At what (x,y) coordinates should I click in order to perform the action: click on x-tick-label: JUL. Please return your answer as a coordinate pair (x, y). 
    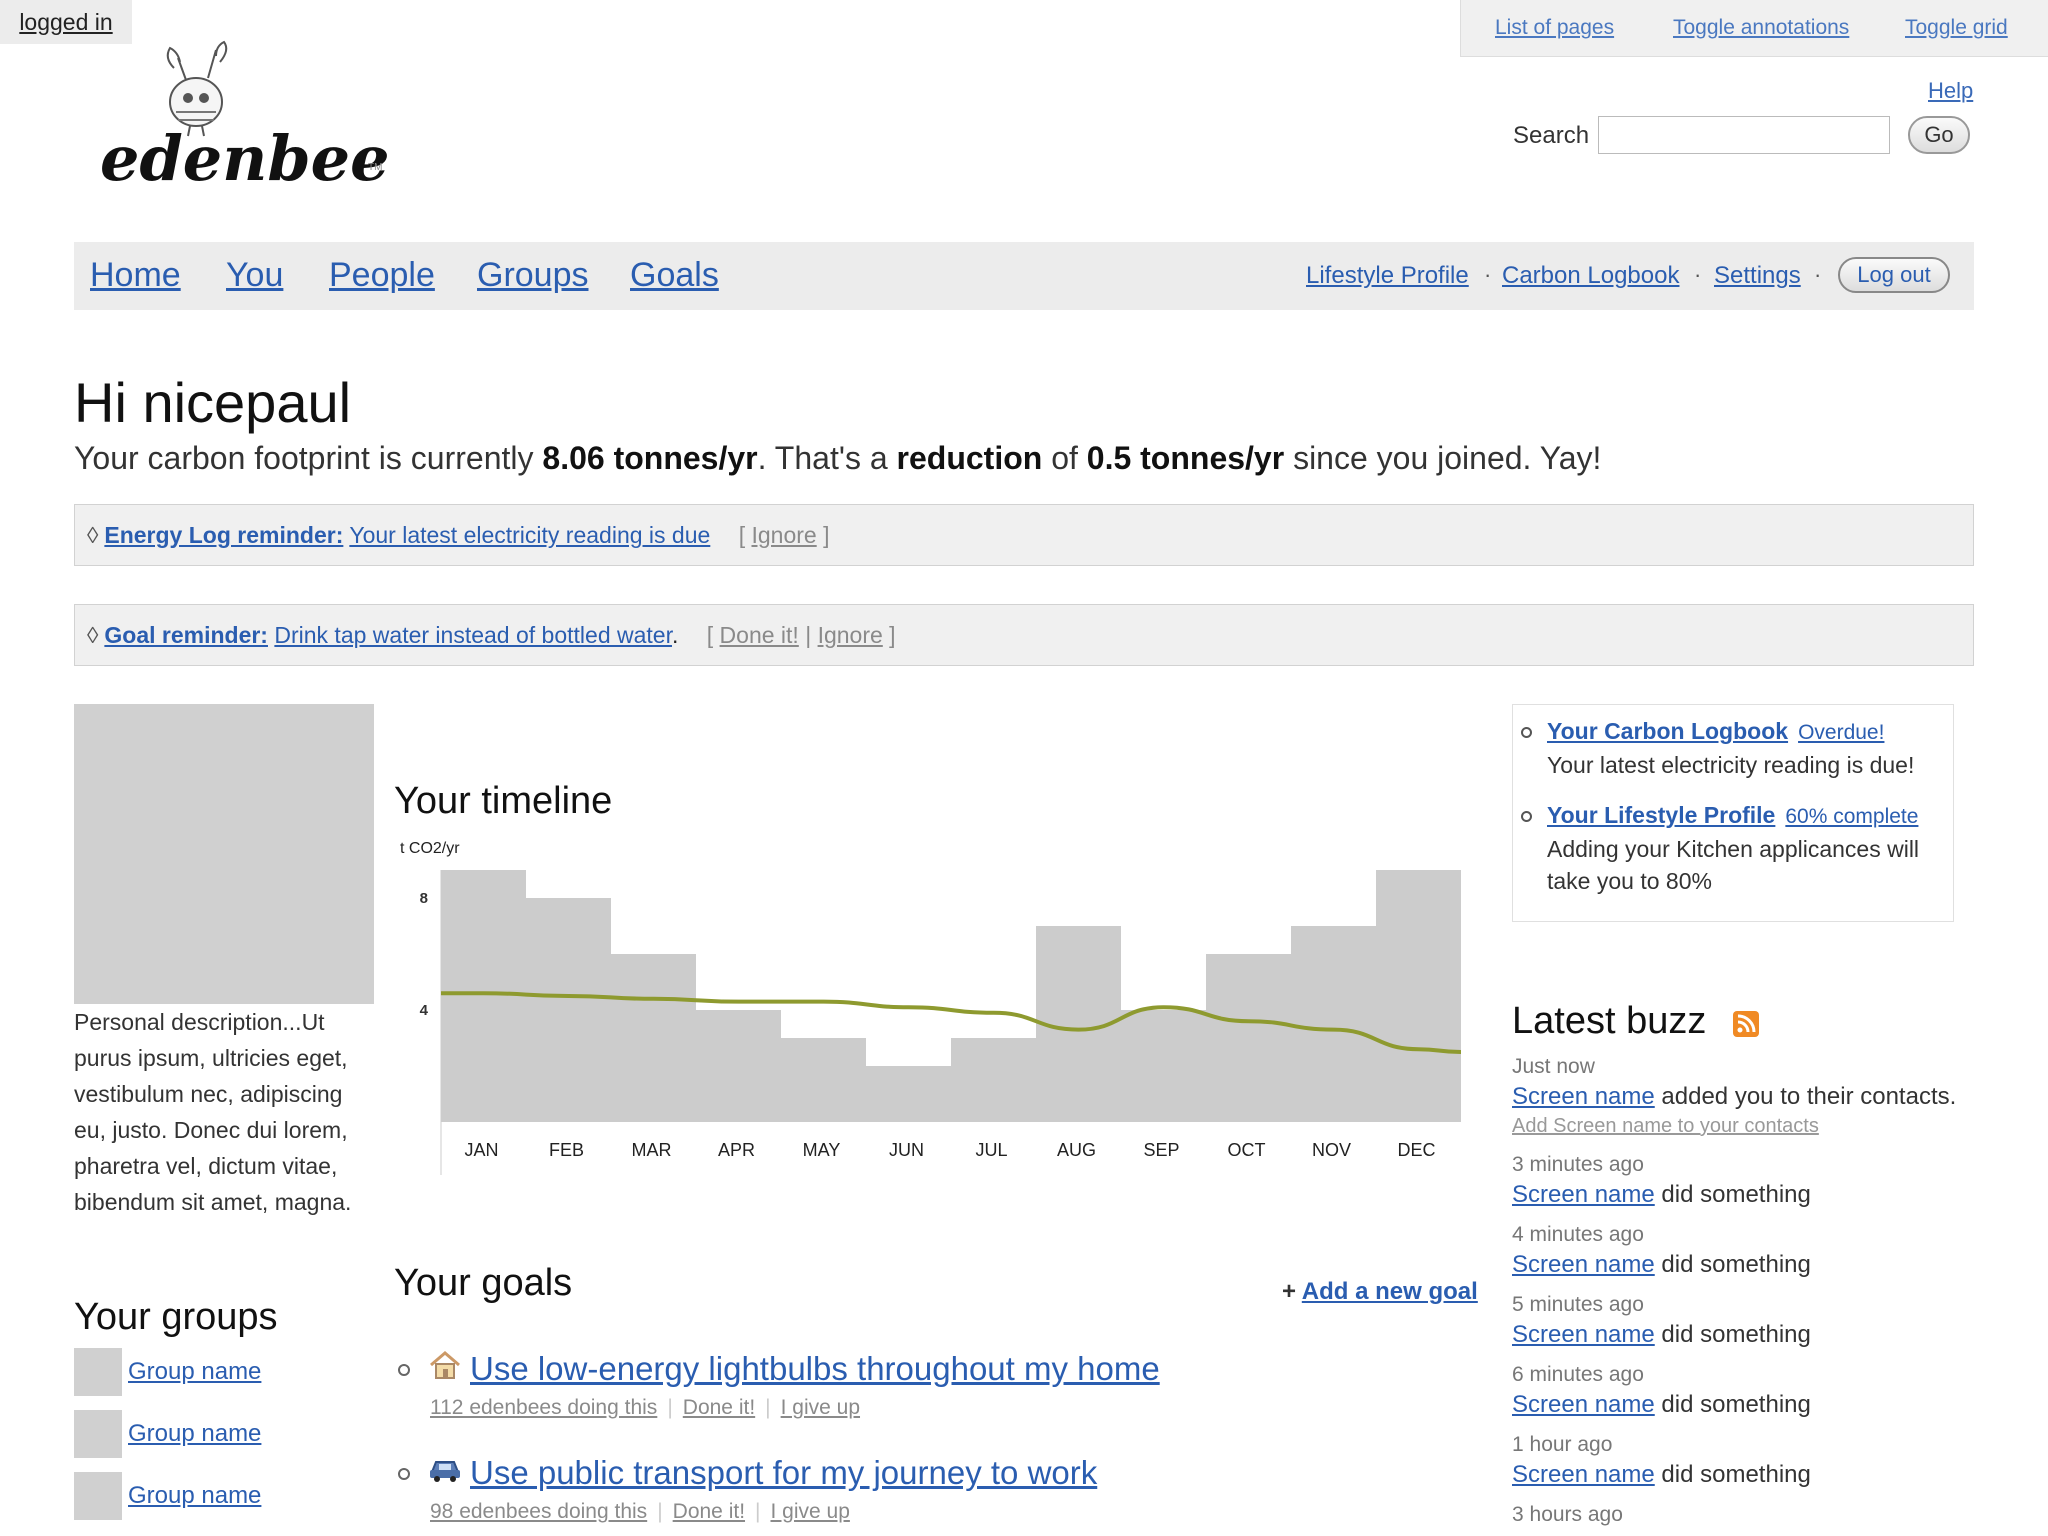
    Looking at the image, I should click on (991, 1150).